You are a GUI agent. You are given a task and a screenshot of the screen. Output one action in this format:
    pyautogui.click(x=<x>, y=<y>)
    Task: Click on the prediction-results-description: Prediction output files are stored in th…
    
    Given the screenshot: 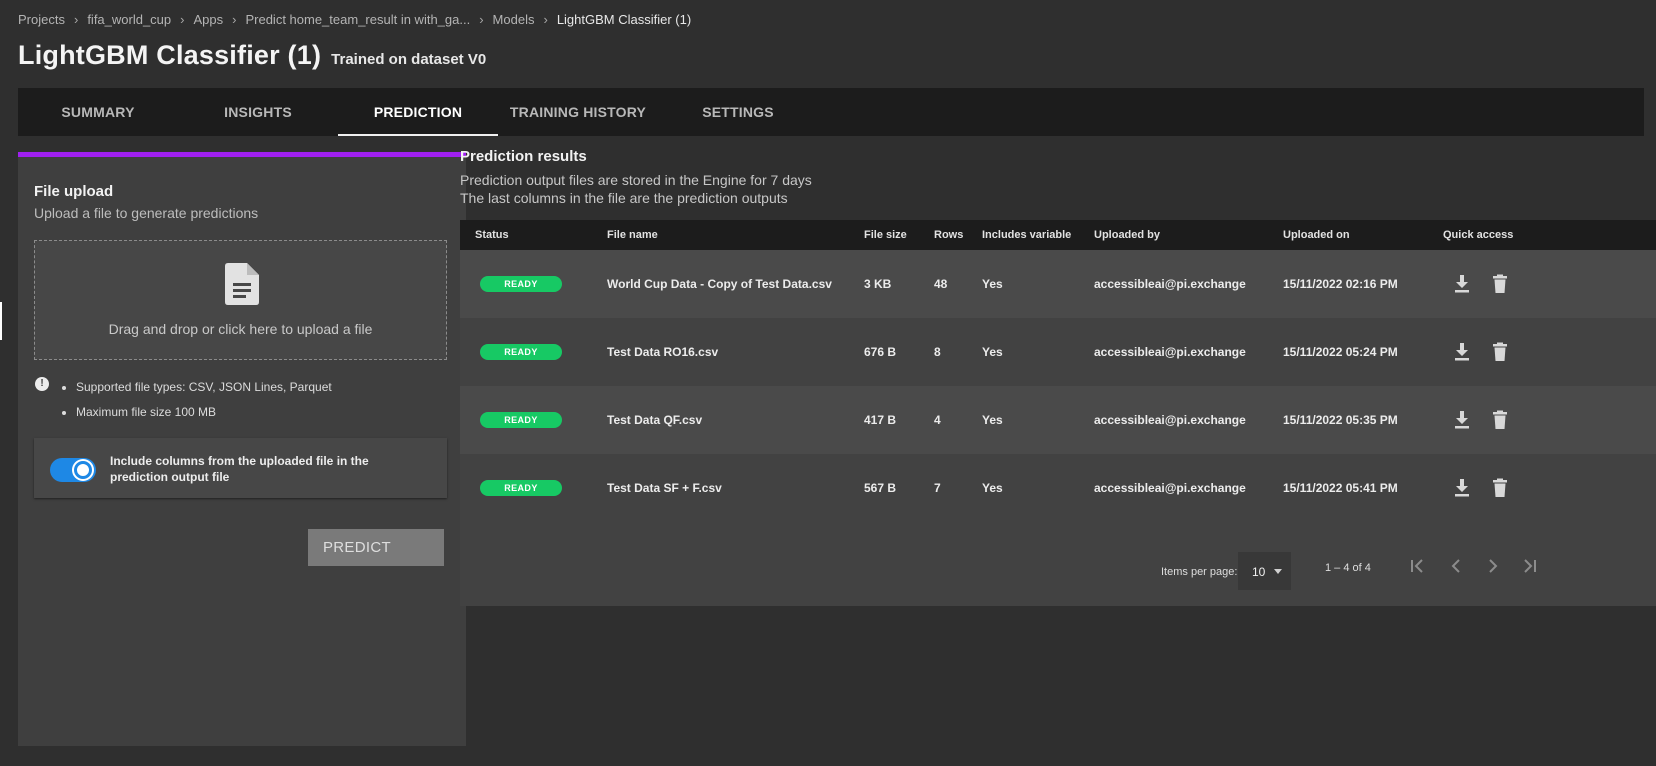 What is the action you would take?
    pyautogui.click(x=636, y=189)
    